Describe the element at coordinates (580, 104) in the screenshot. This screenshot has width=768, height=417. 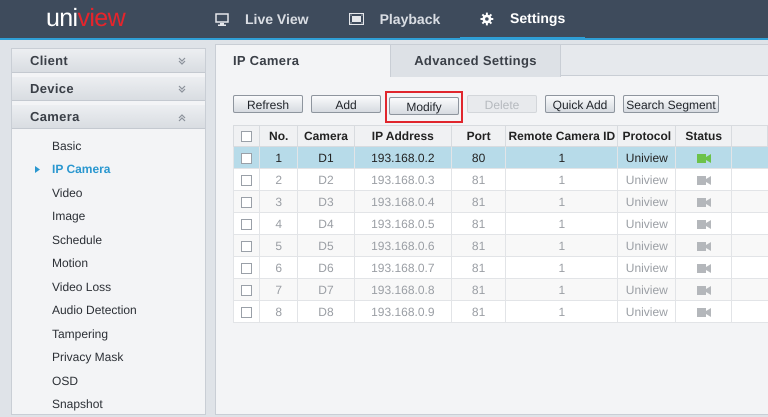
I see `toolbar-button: Quick Add` at that location.